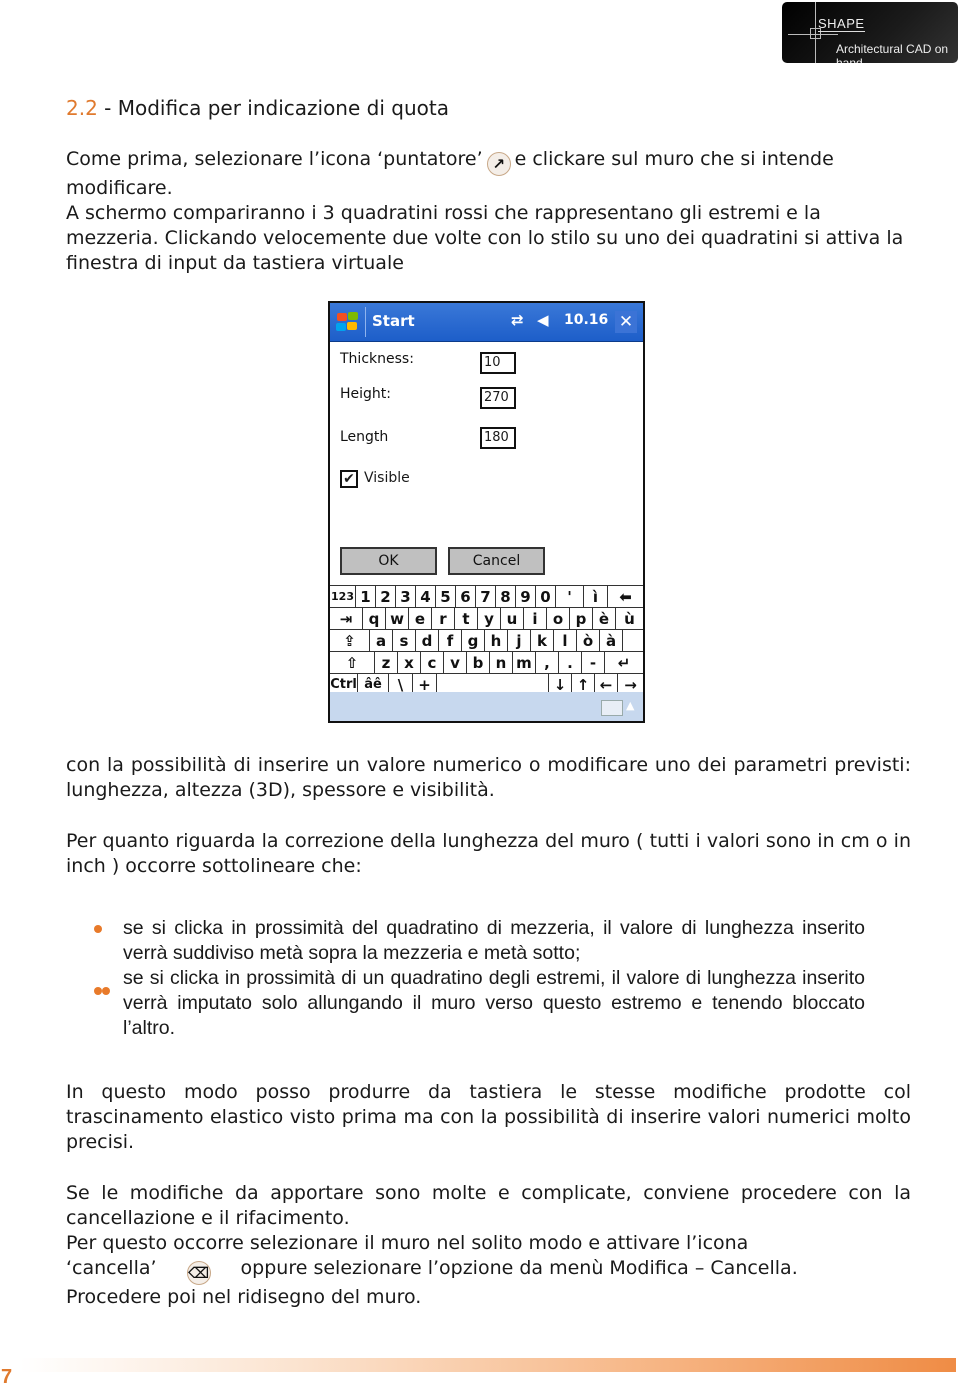 The width and height of the screenshot is (960, 1389). I want to click on key: b, so click(478, 662).